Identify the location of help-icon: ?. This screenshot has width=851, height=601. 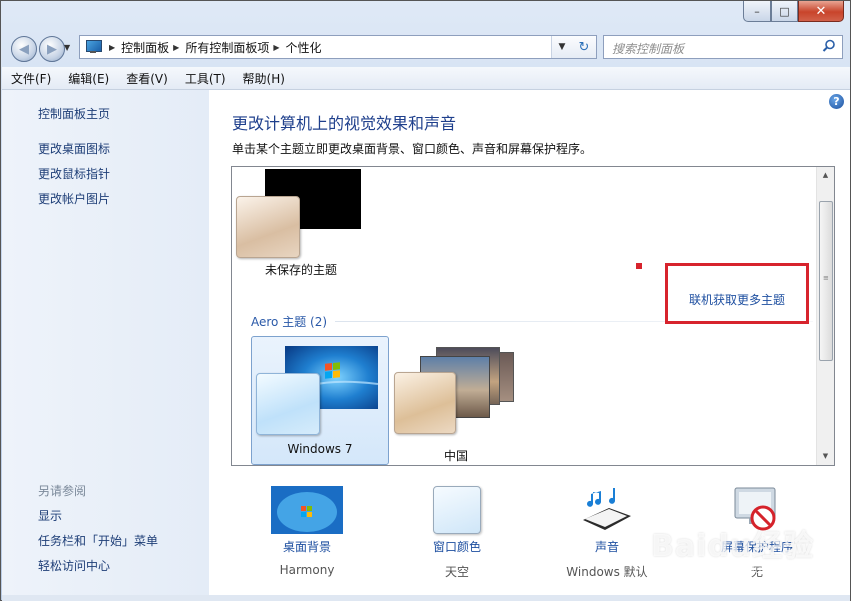
(836, 101).